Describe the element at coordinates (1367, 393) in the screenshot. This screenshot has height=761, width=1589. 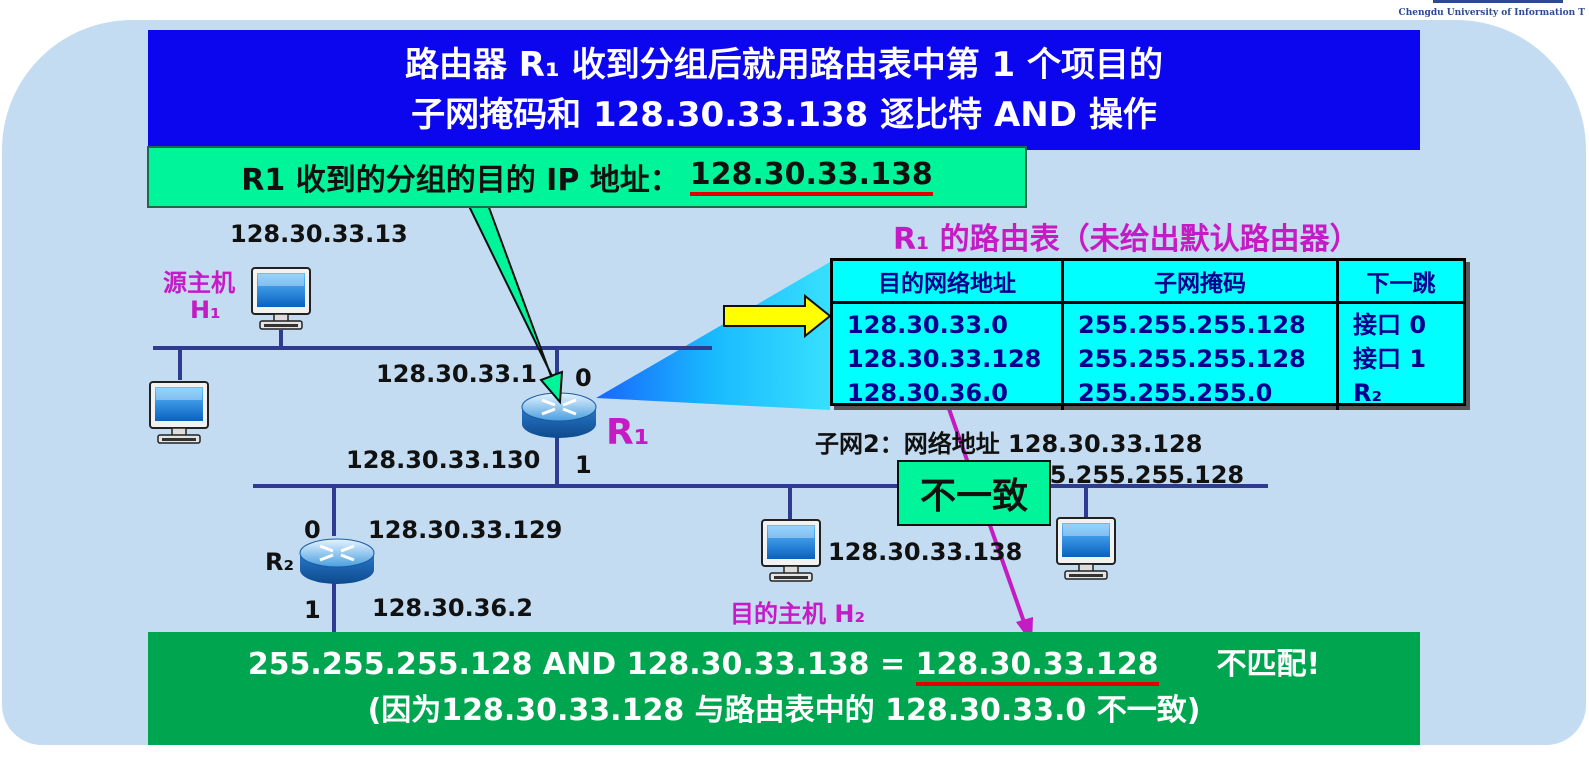
I see `rt-cell: R₂` at that location.